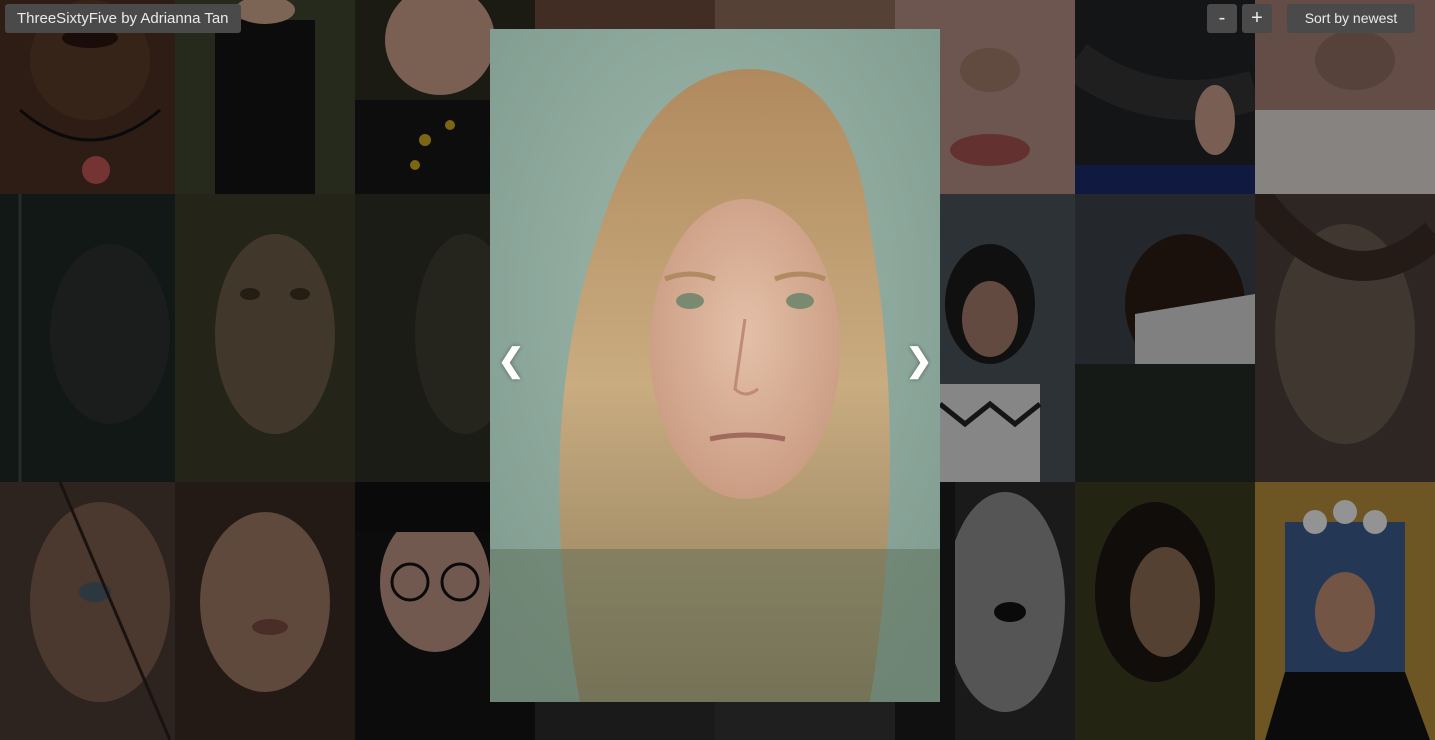  I want to click on zoom-out-button: -, so click(1222, 18).